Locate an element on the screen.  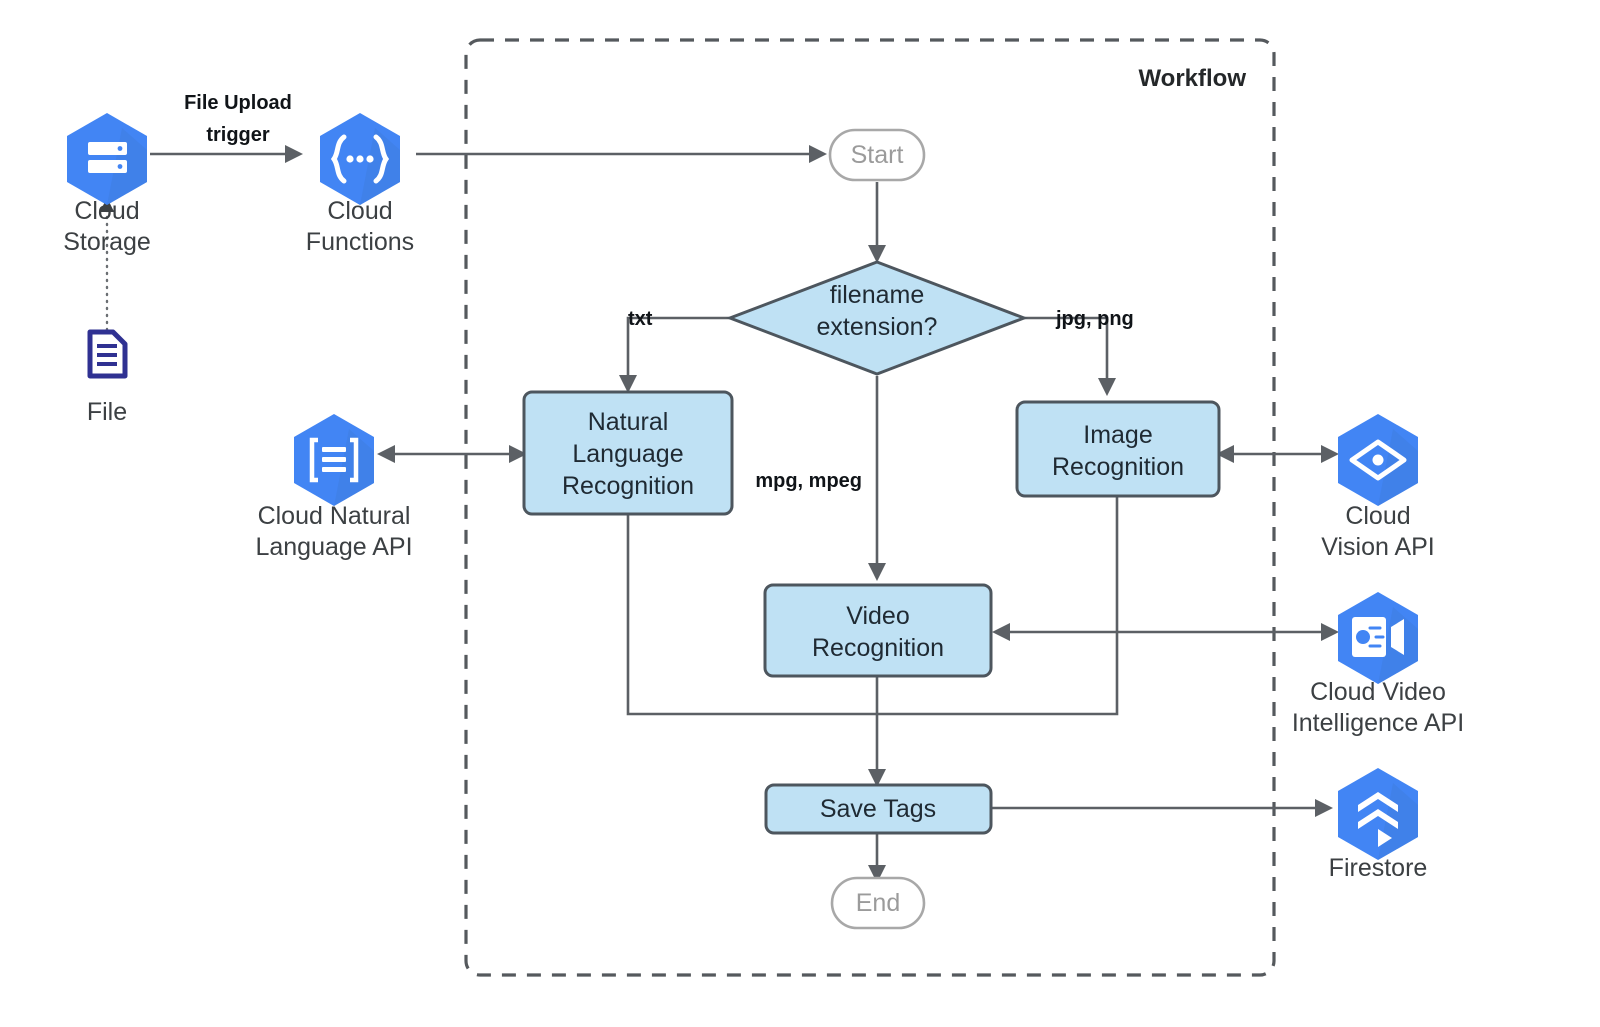
file-icon is located at coordinates (107, 354).